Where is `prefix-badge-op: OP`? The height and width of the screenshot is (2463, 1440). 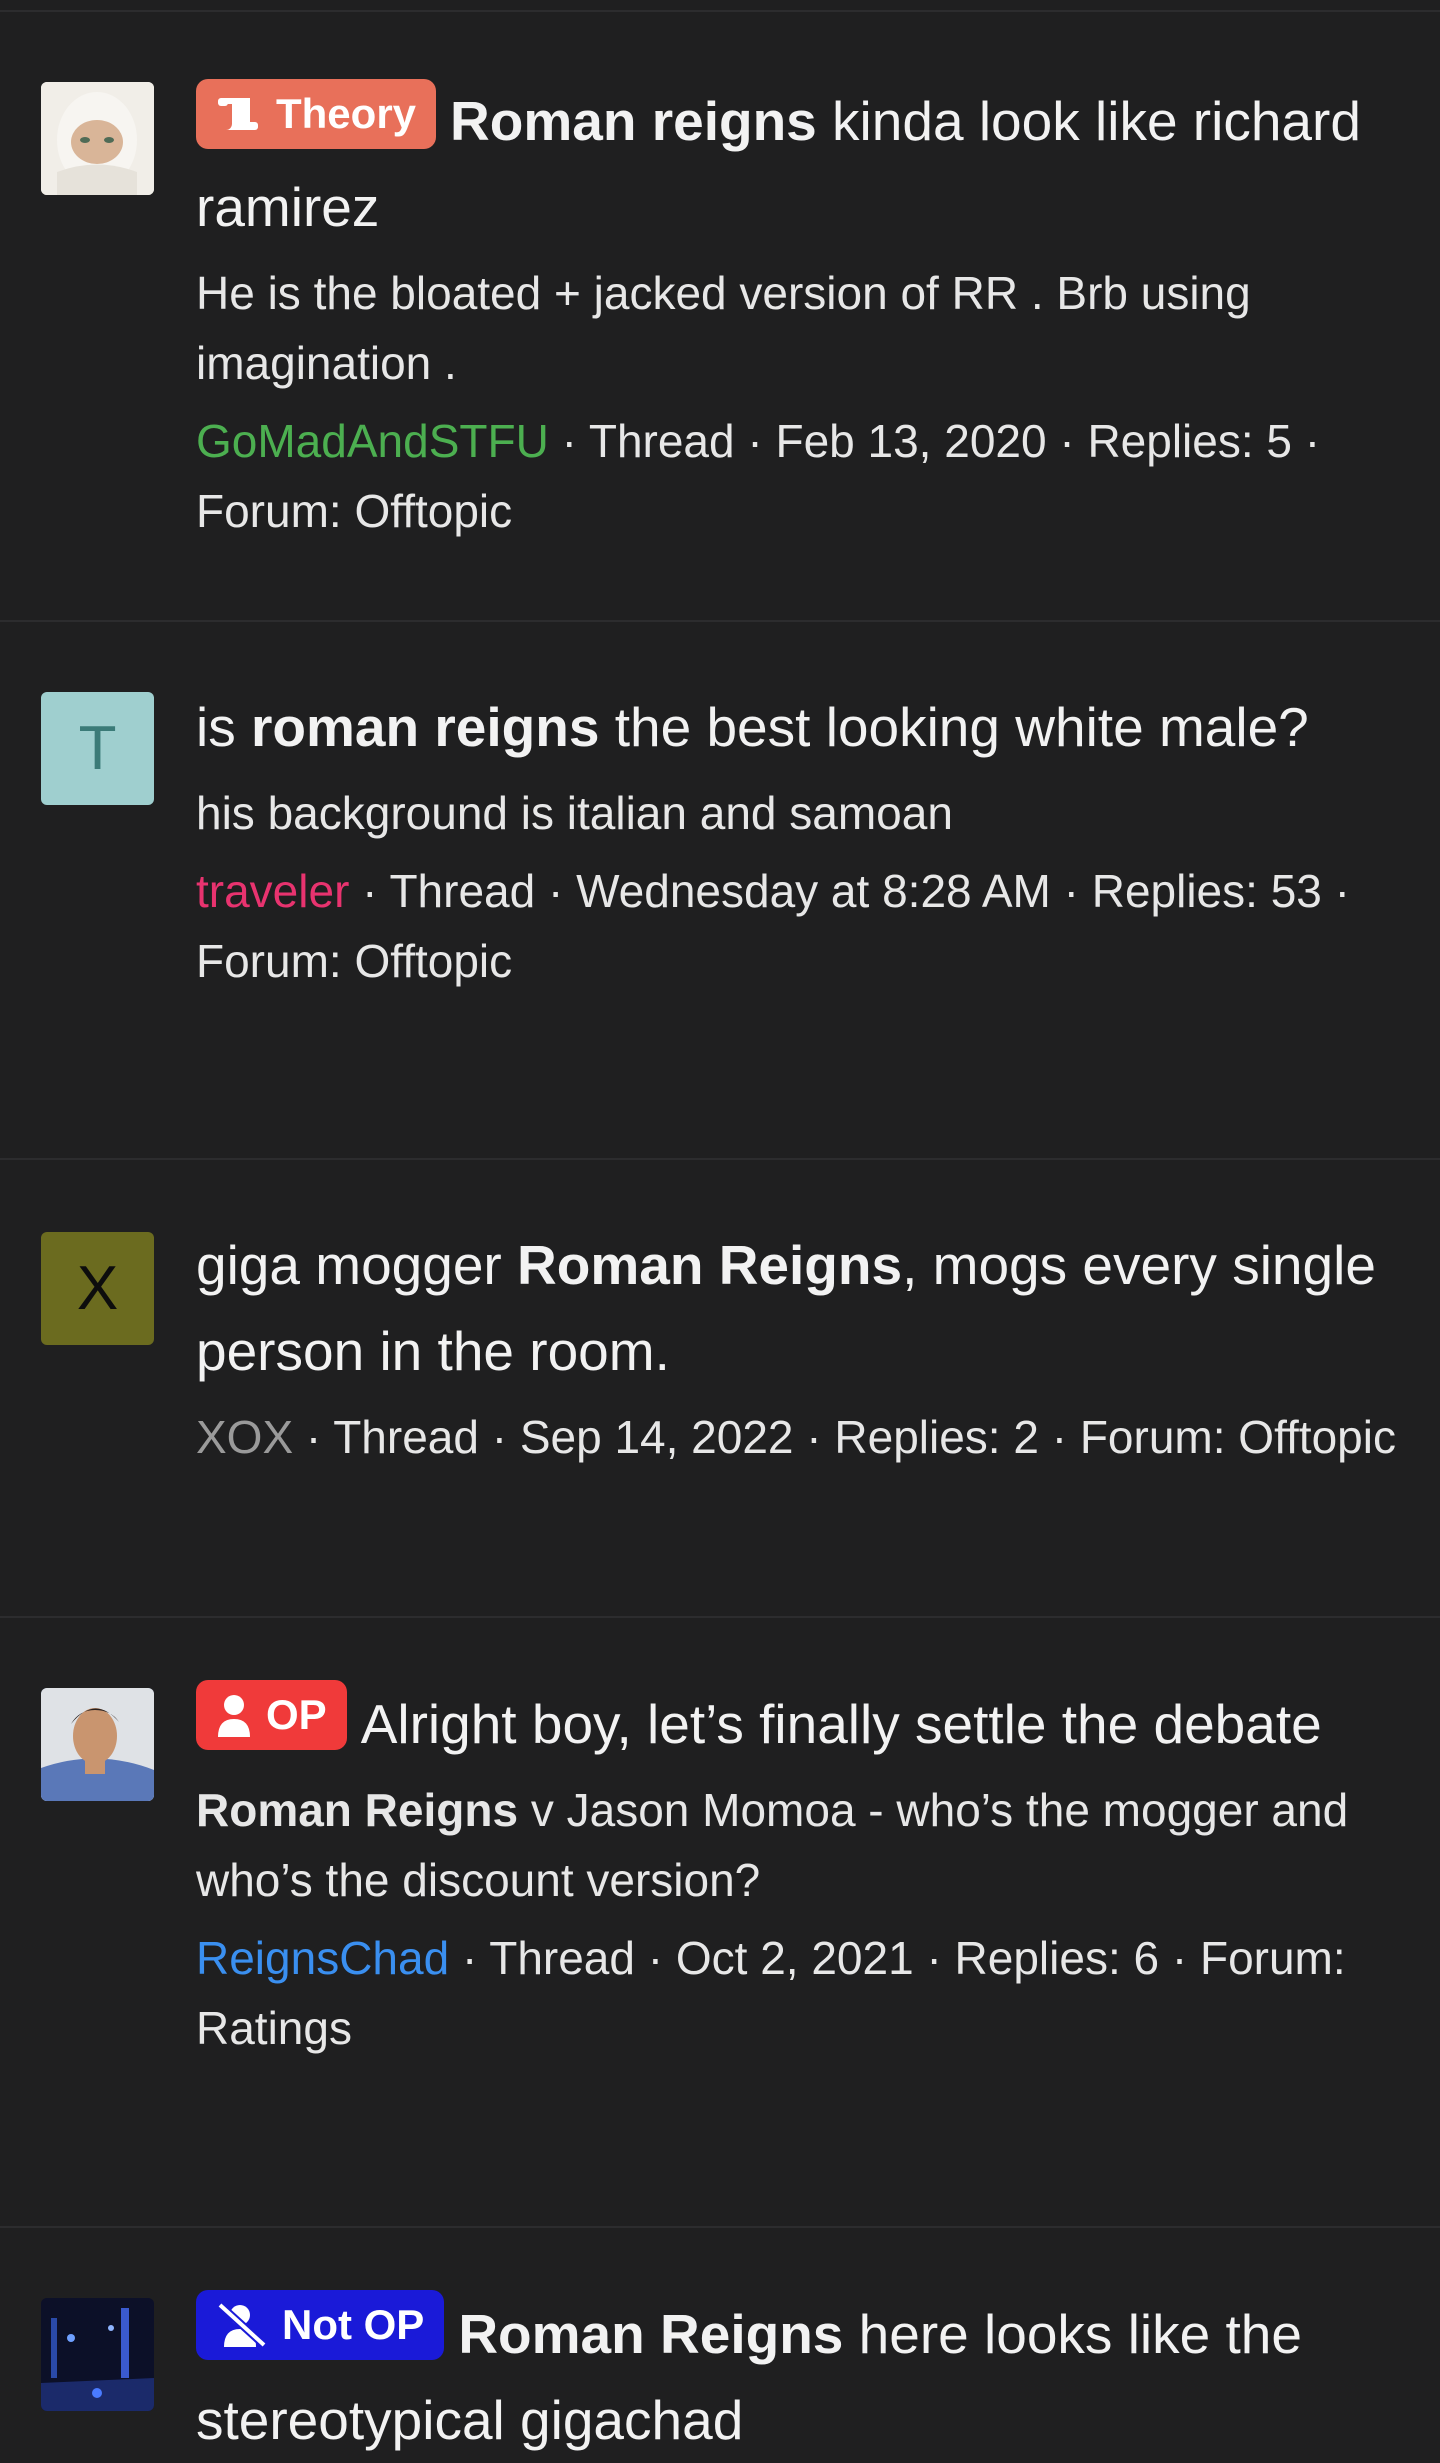 prefix-badge-op: OP is located at coordinates (271, 1715).